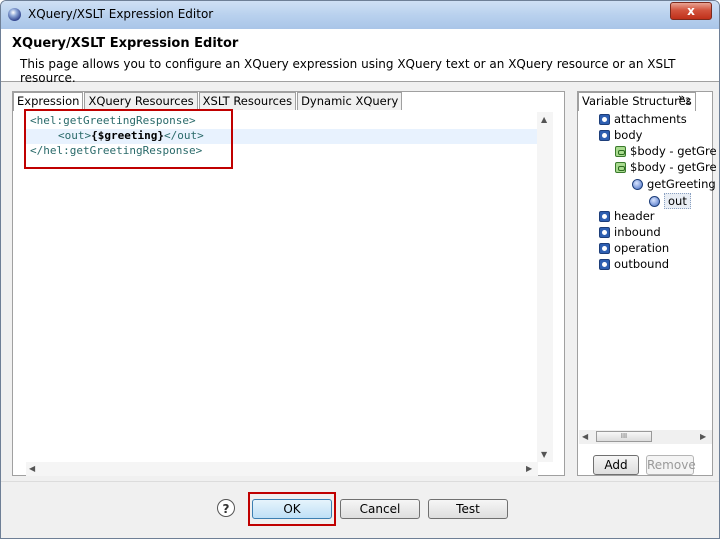 The width and height of the screenshot is (720, 539). Describe the element at coordinates (628, 135) in the screenshot. I see `tree-item-label: body` at that location.